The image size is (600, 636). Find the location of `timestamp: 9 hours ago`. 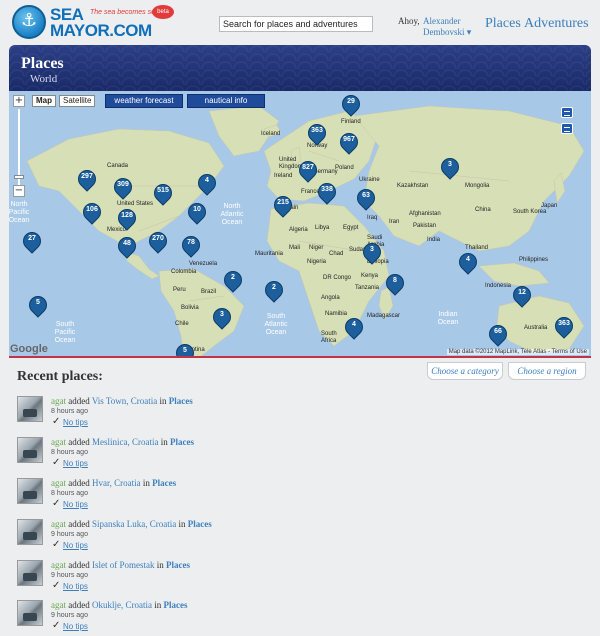

timestamp: 9 hours ago is located at coordinates (69, 534).